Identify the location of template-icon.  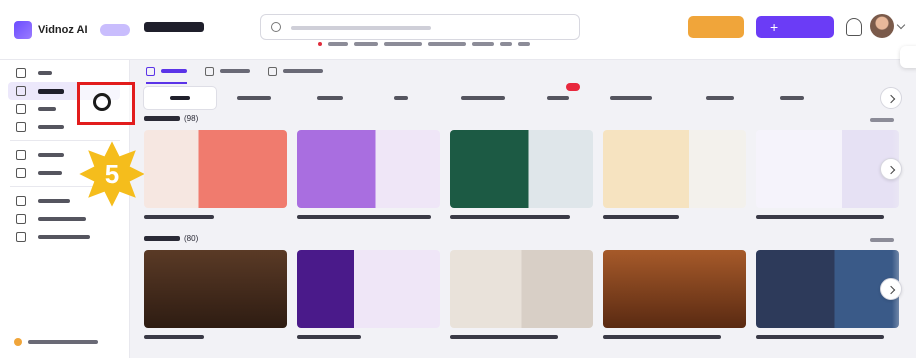
(21, 91).